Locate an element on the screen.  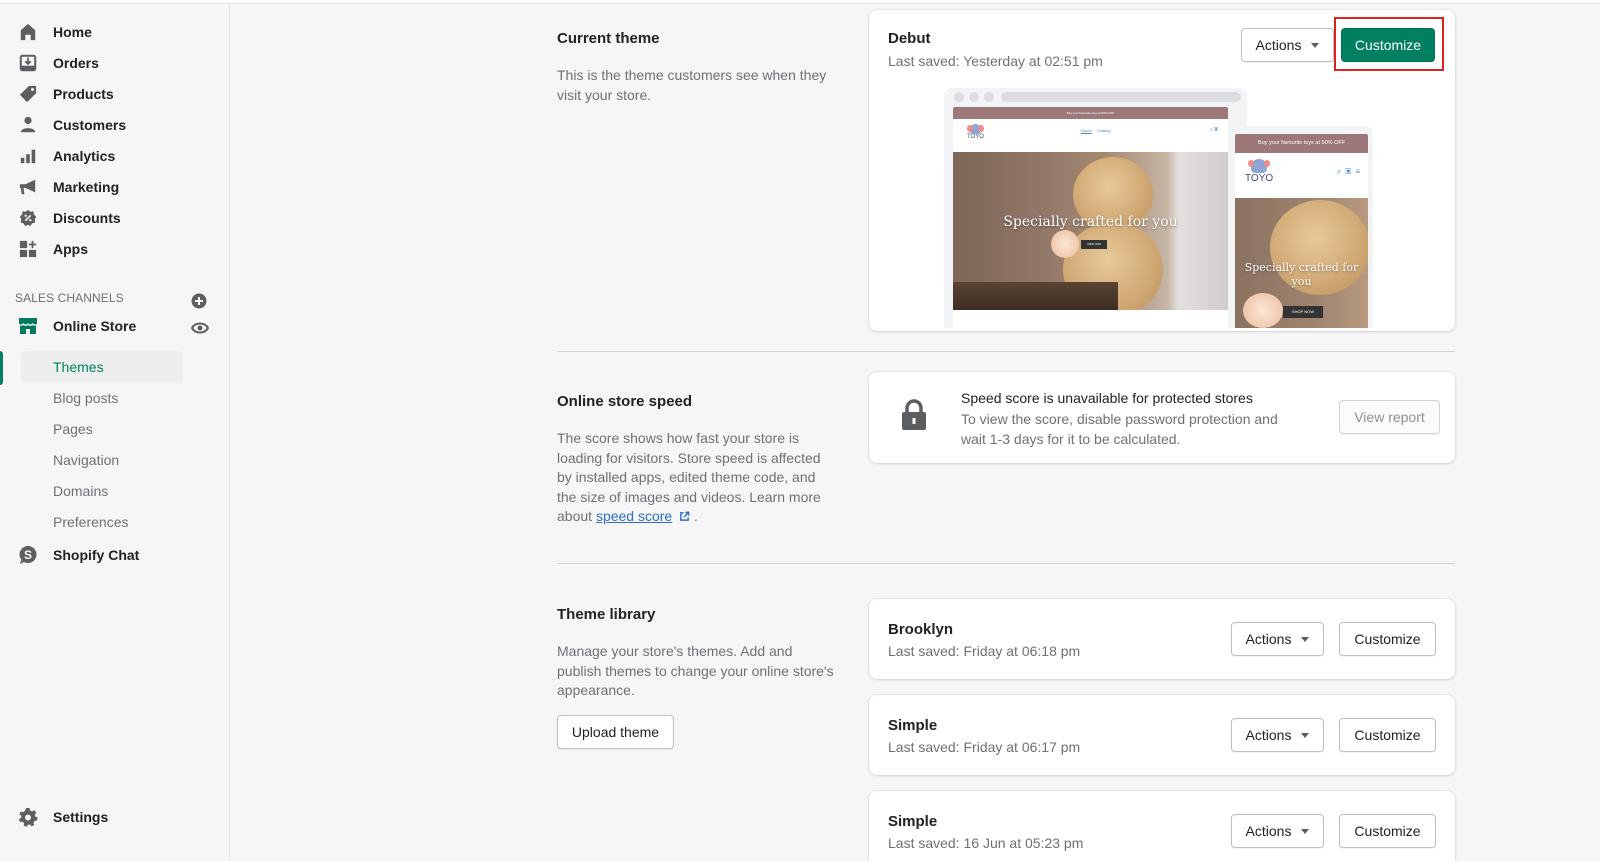
sub-item-blog-posts: Blog posts is located at coordinates (102, 398).